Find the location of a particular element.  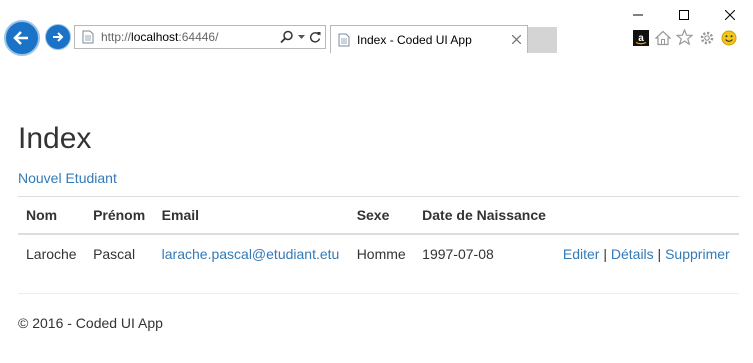

close-window-button is located at coordinates (730, 15).